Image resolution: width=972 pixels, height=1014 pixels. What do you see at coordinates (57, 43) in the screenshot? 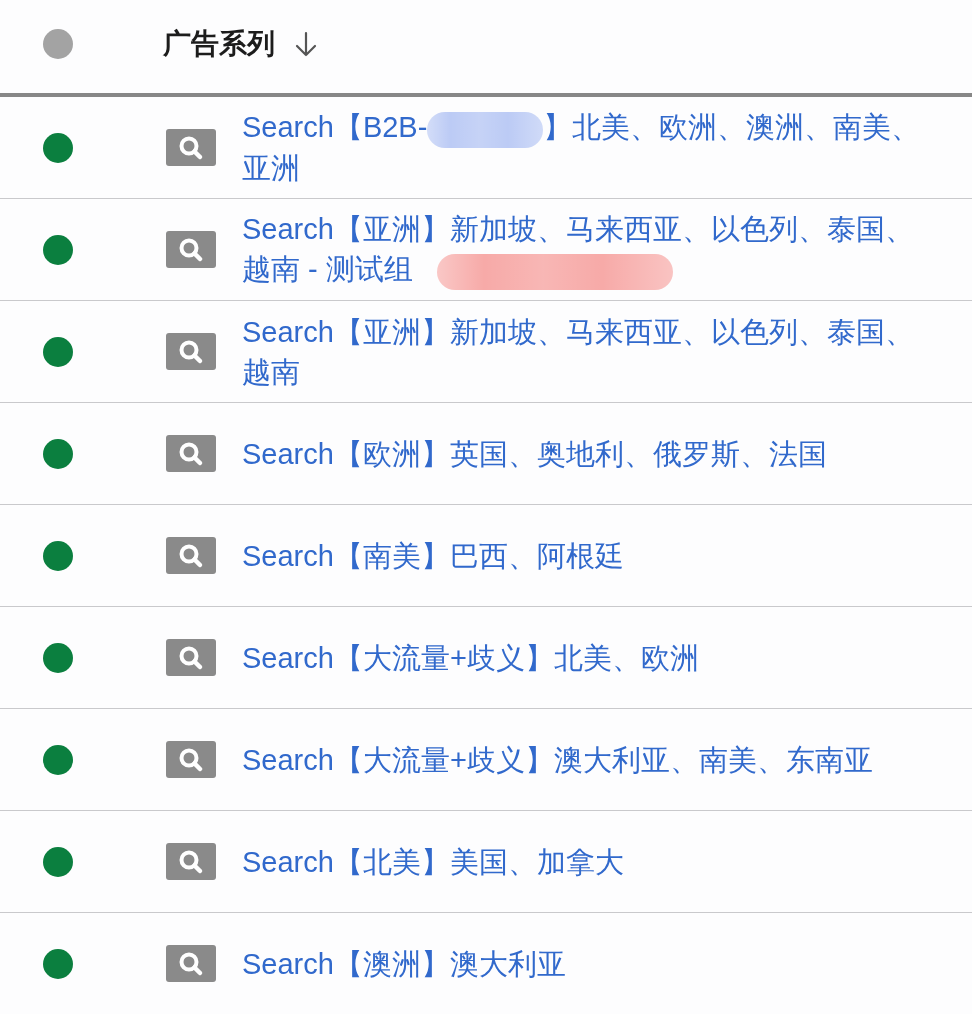
I see `status-column-icon` at bounding box center [57, 43].